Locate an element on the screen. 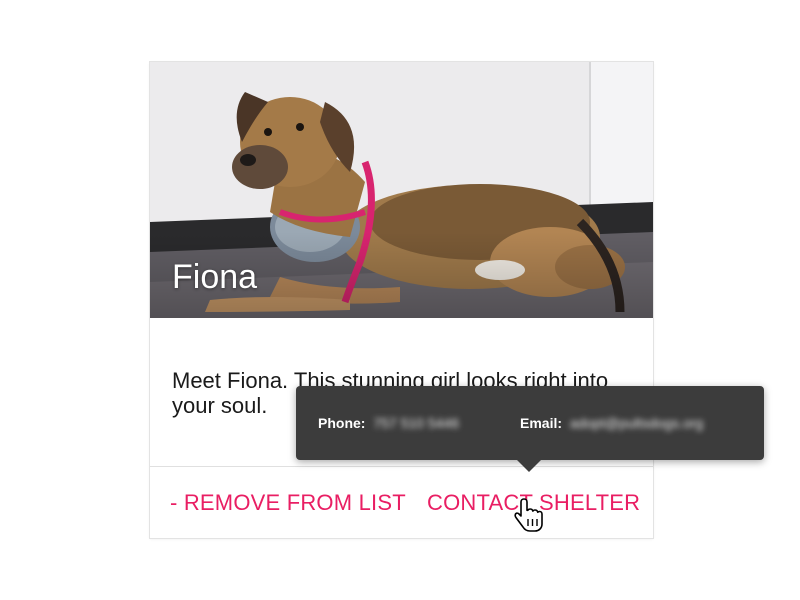 This screenshot has width=800, height=600. email-value: adopt@pultsdogs.org is located at coordinates (636, 423).